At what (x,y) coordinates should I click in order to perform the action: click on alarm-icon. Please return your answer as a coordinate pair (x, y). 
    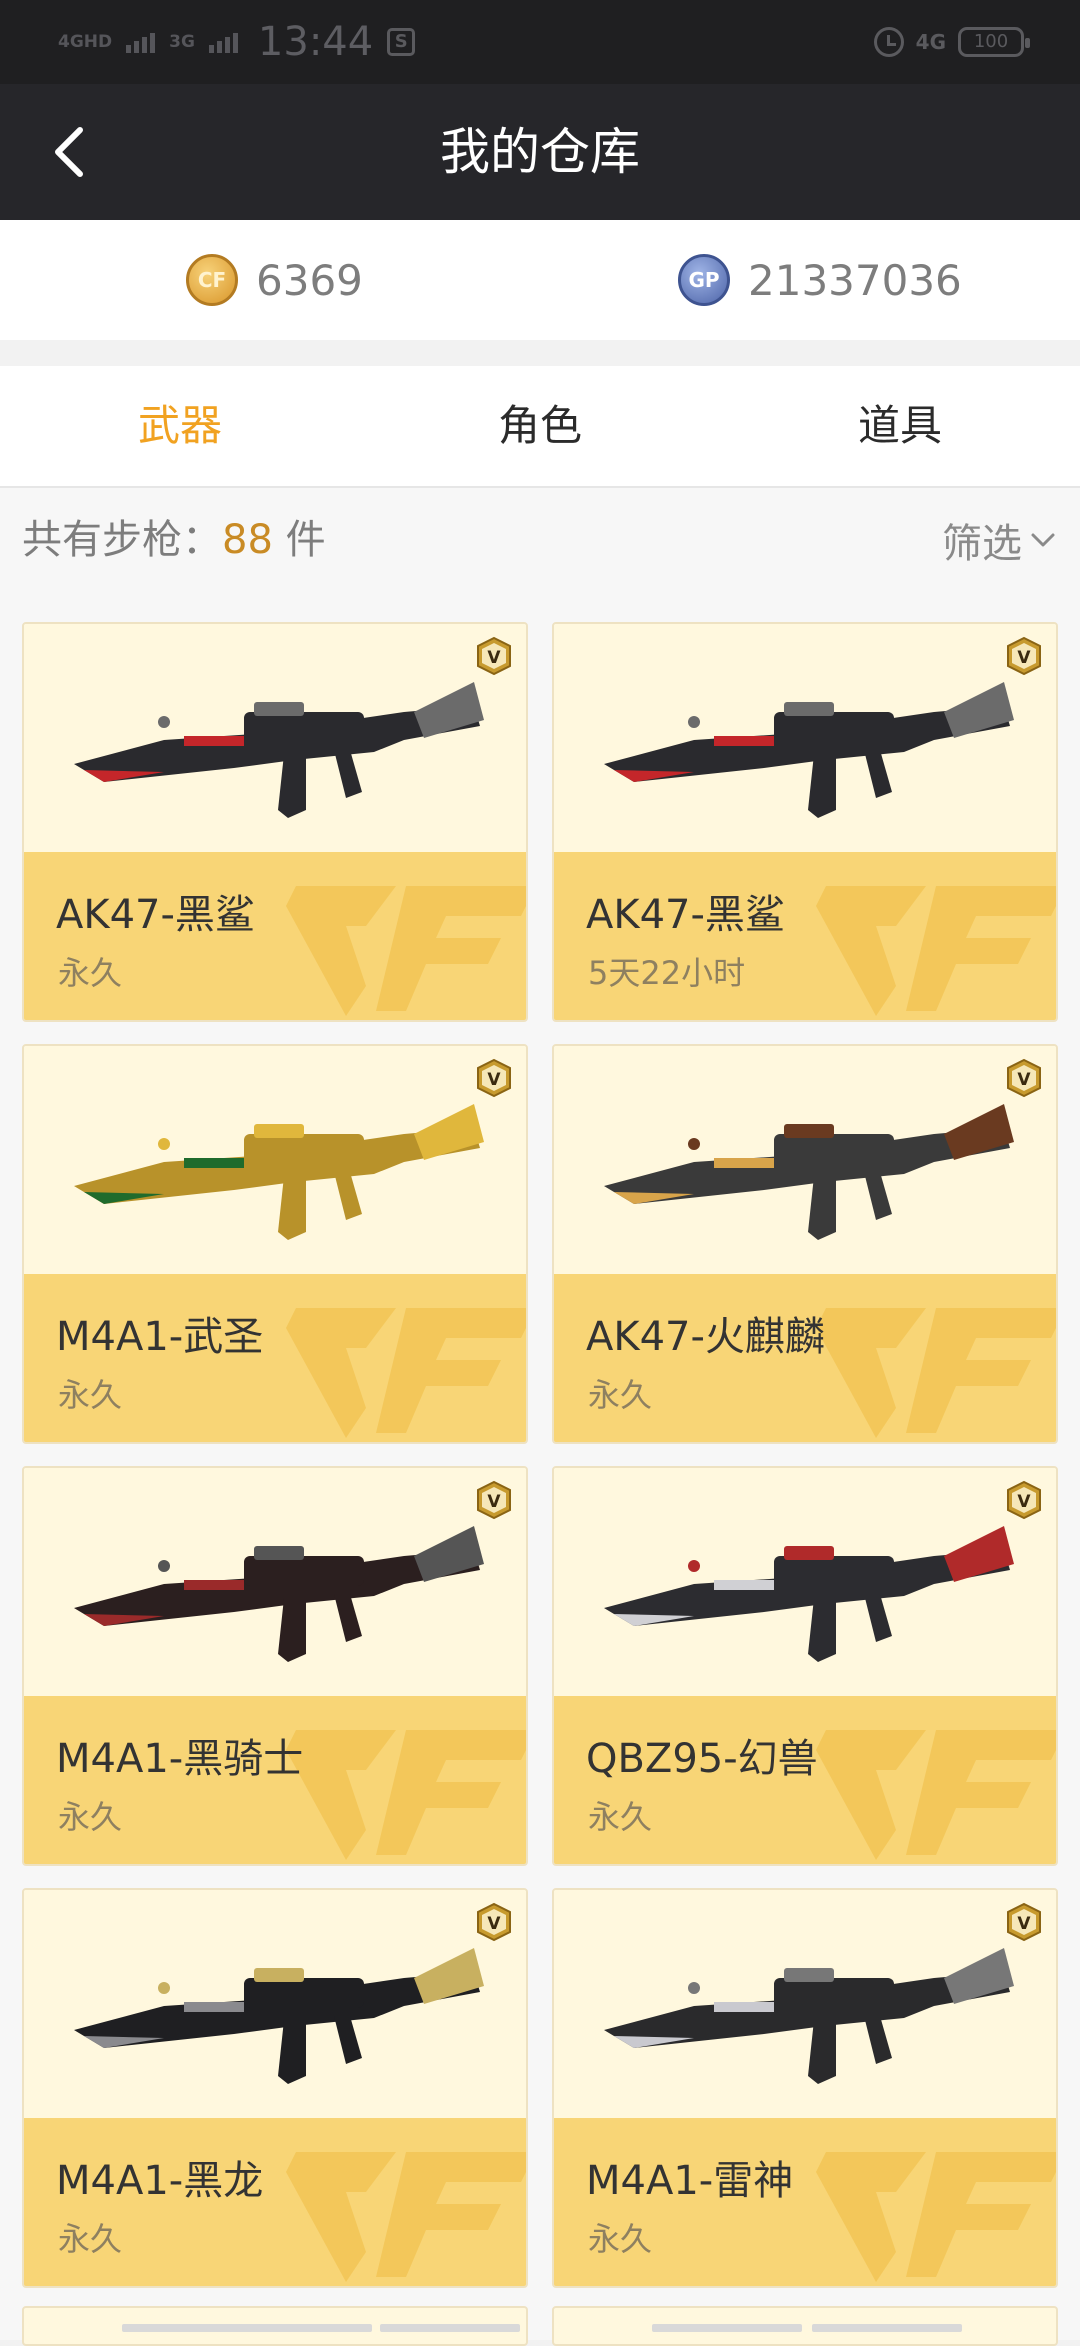
    Looking at the image, I should click on (888, 42).